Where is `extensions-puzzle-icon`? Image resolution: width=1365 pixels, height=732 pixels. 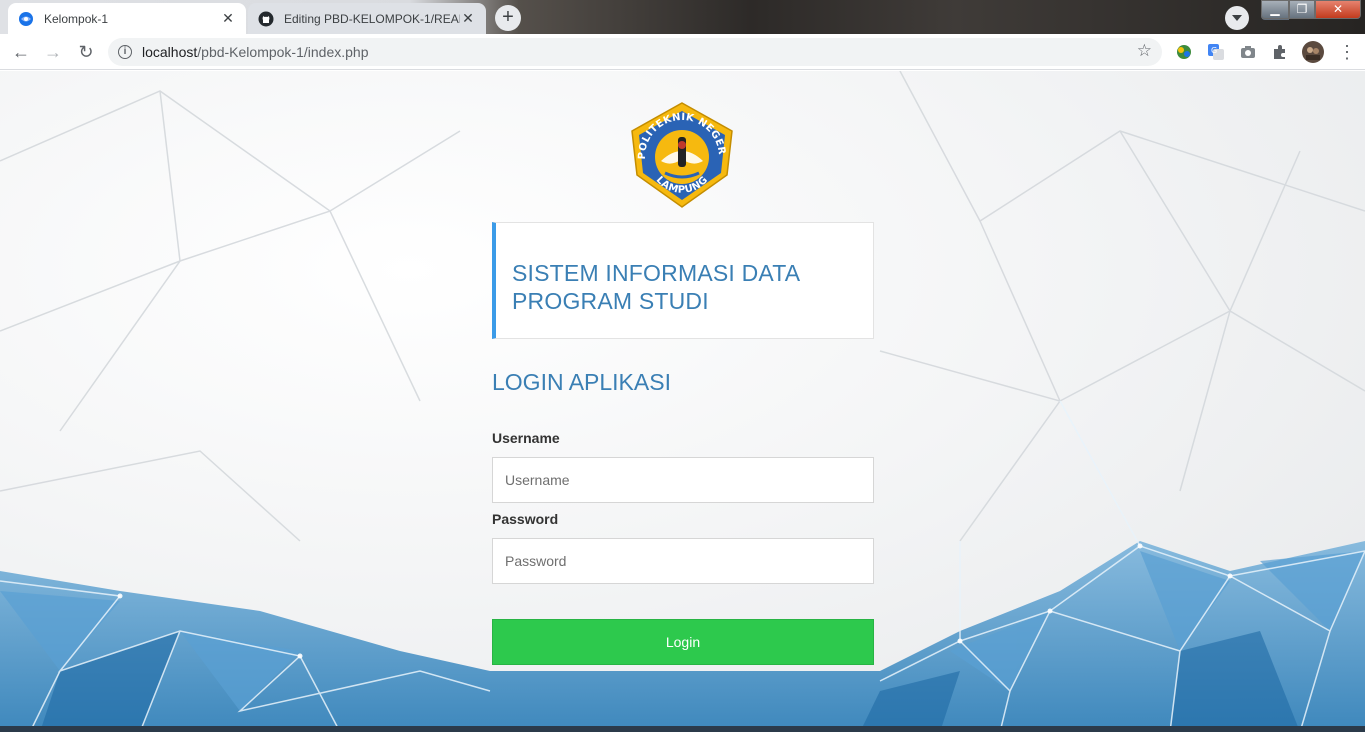
extensions-puzzle-icon is located at coordinates (1280, 52).